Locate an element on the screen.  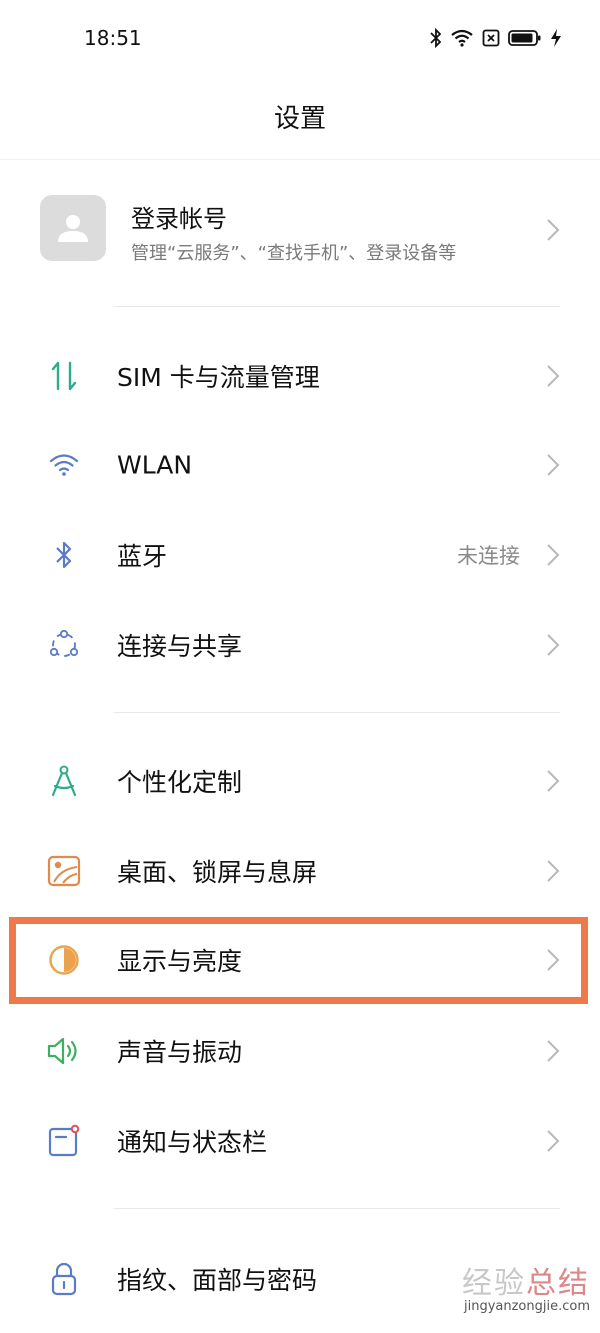
settings-item-label: 连接与共享 is located at coordinates (180, 646).